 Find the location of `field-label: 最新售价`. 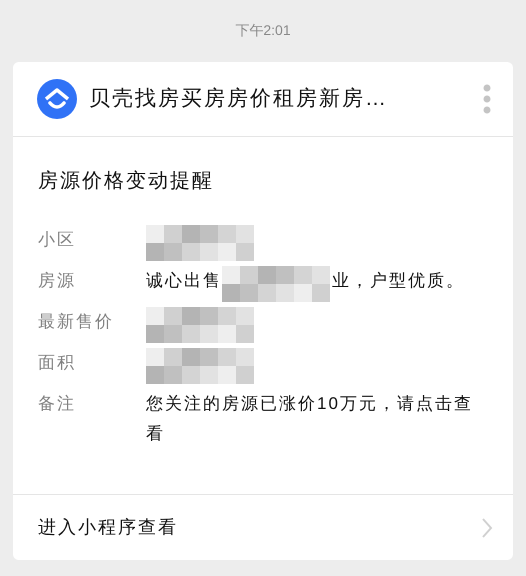

field-label: 最新售价 is located at coordinates (76, 322).